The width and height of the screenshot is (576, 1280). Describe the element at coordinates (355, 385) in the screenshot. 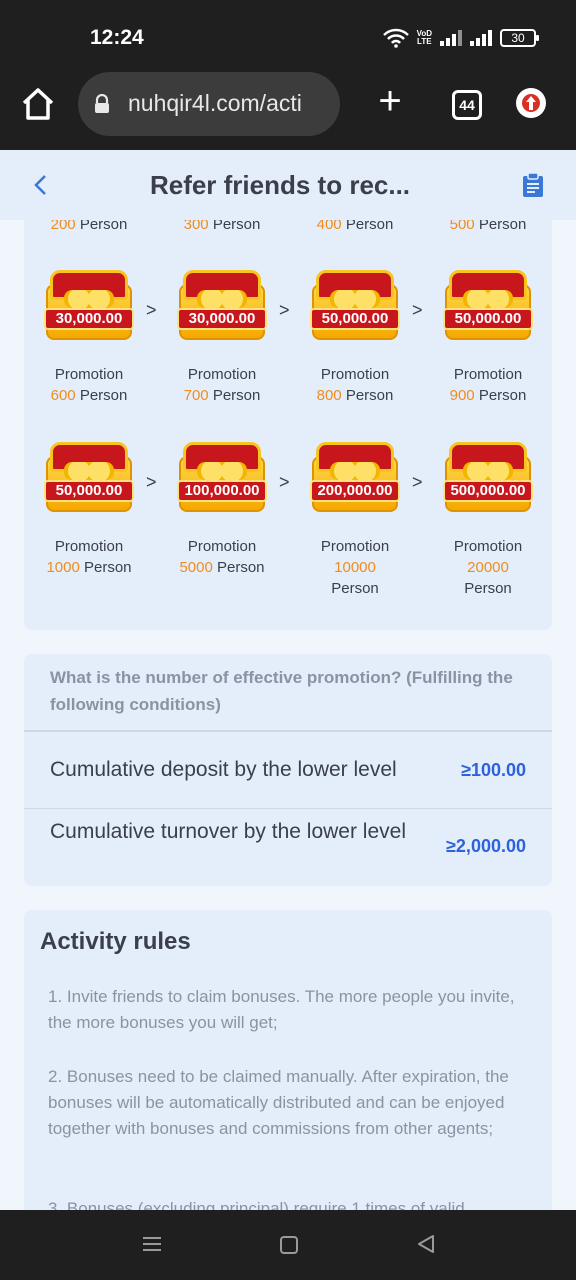

I see `tier-item: Promotion 800 Person` at that location.